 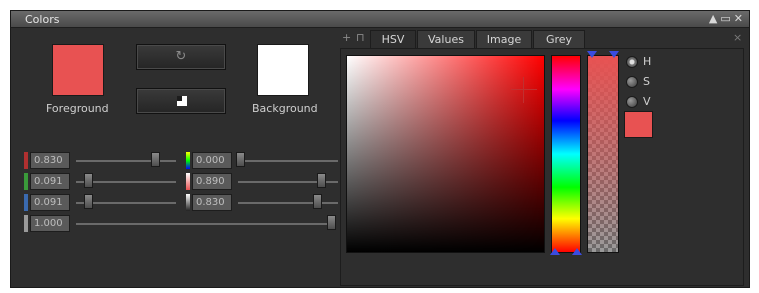 I want to click on value-channel-indicator, so click(x=188, y=202).